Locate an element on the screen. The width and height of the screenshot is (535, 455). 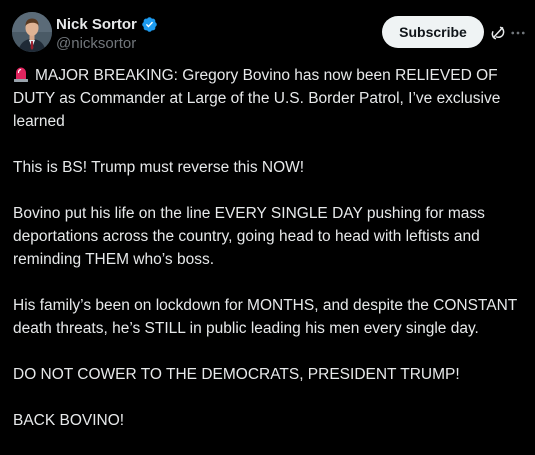
subscribe-button: Subscribe is located at coordinates (433, 32).